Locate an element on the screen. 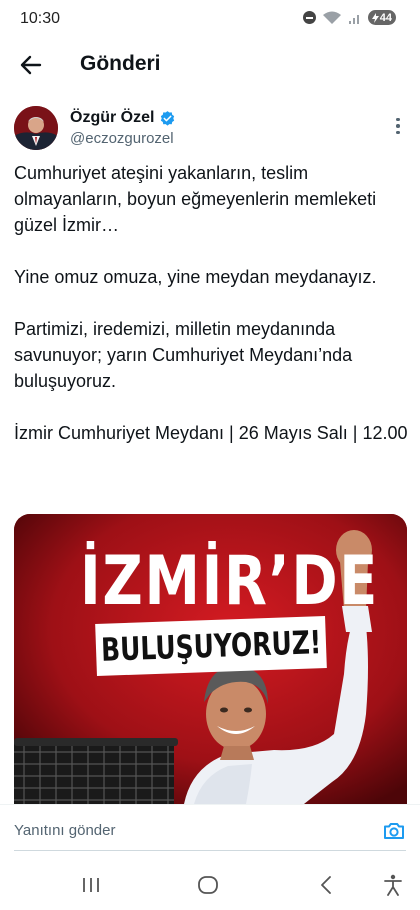 The width and height of the screenshot is (420, 910). battery-level: 44 is located at coordinates (385, 17).